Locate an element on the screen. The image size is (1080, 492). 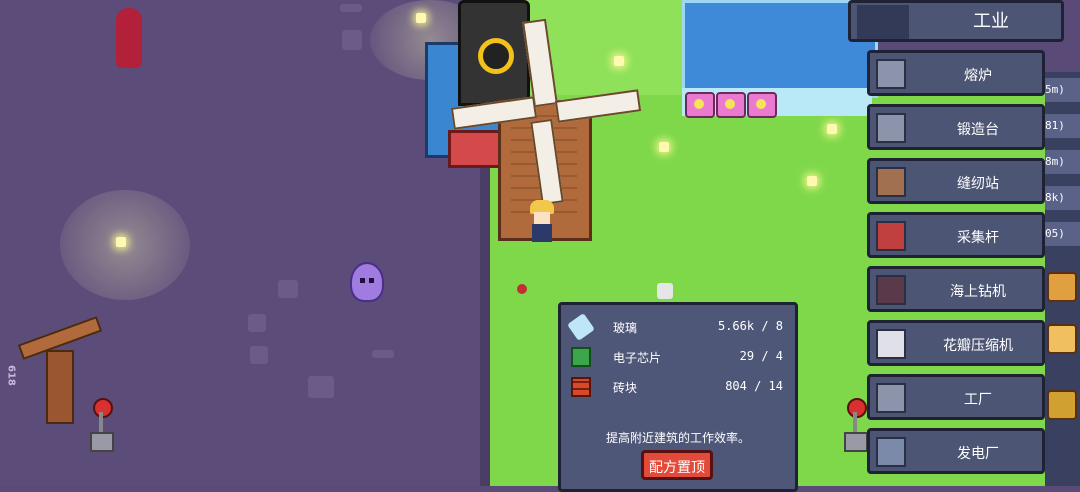
build-item-label: 花瓣压缩机 is located at coordinates (978, 346).